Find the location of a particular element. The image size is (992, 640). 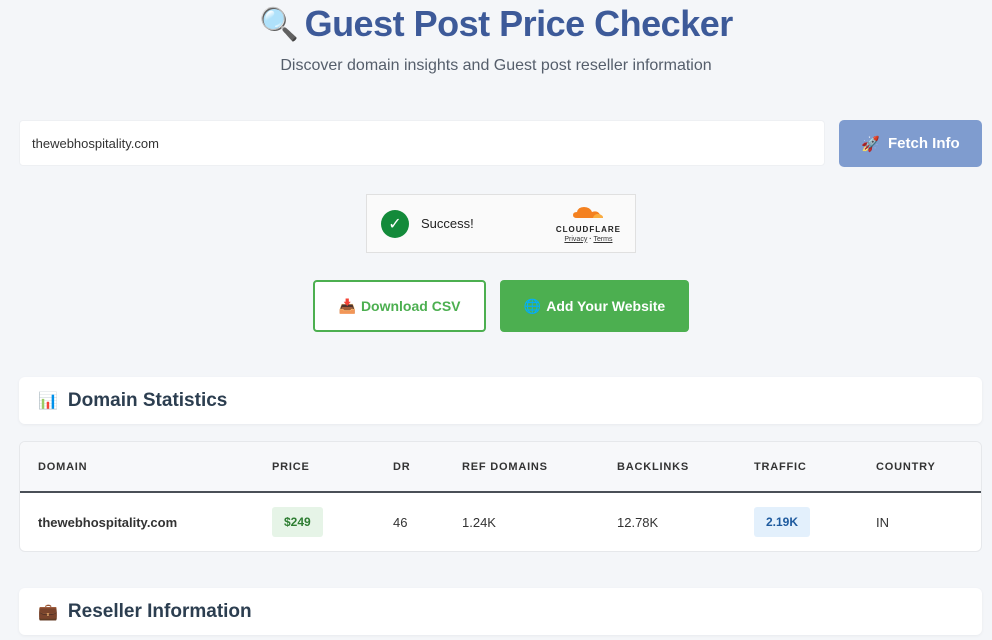

add-website-button: 🌐 Add Your Website is located at coordinates (594, 306).